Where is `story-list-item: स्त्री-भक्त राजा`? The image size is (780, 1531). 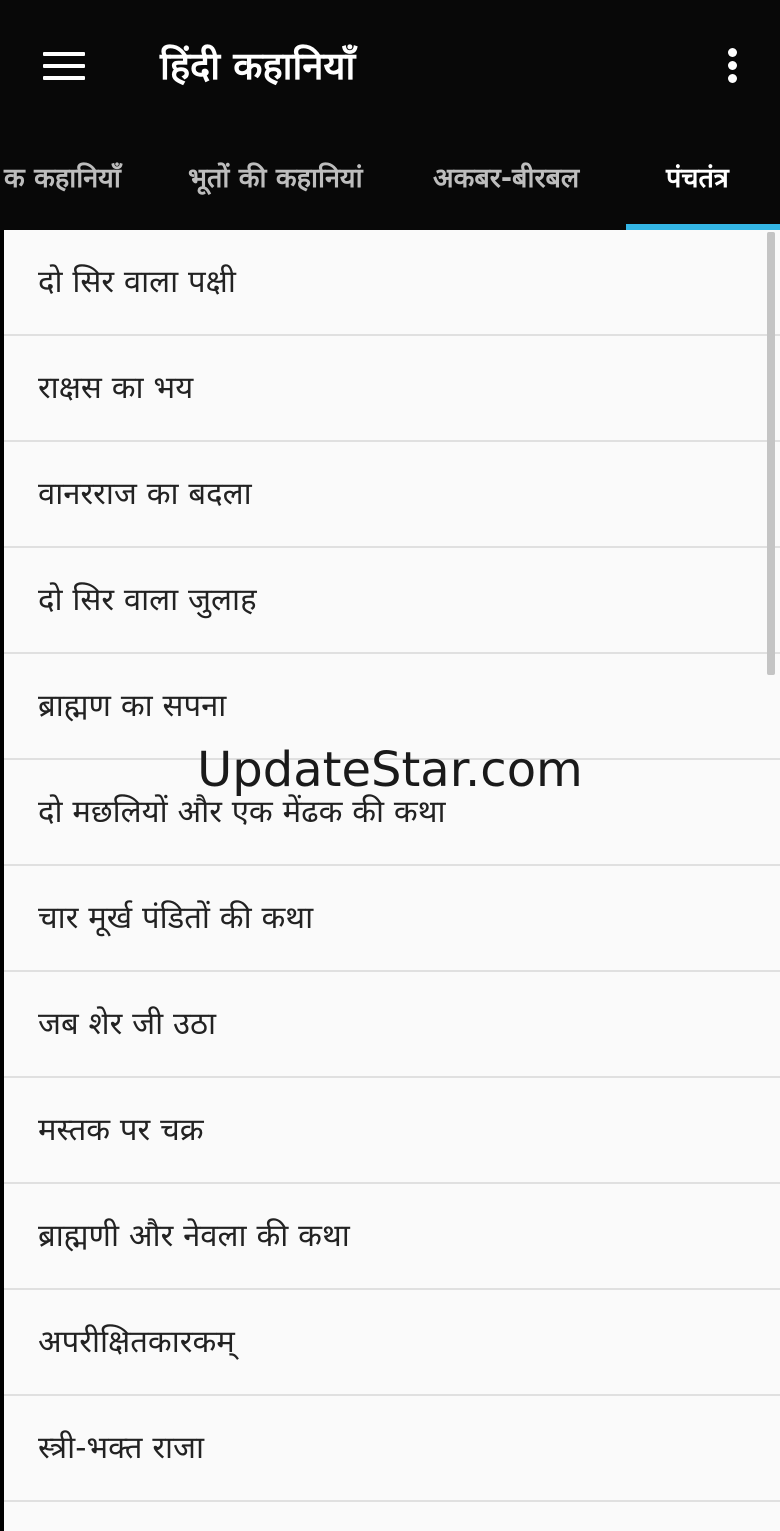
story-list-item: स्त्री-भक्त राजा is located at coordinates (392, 1449).